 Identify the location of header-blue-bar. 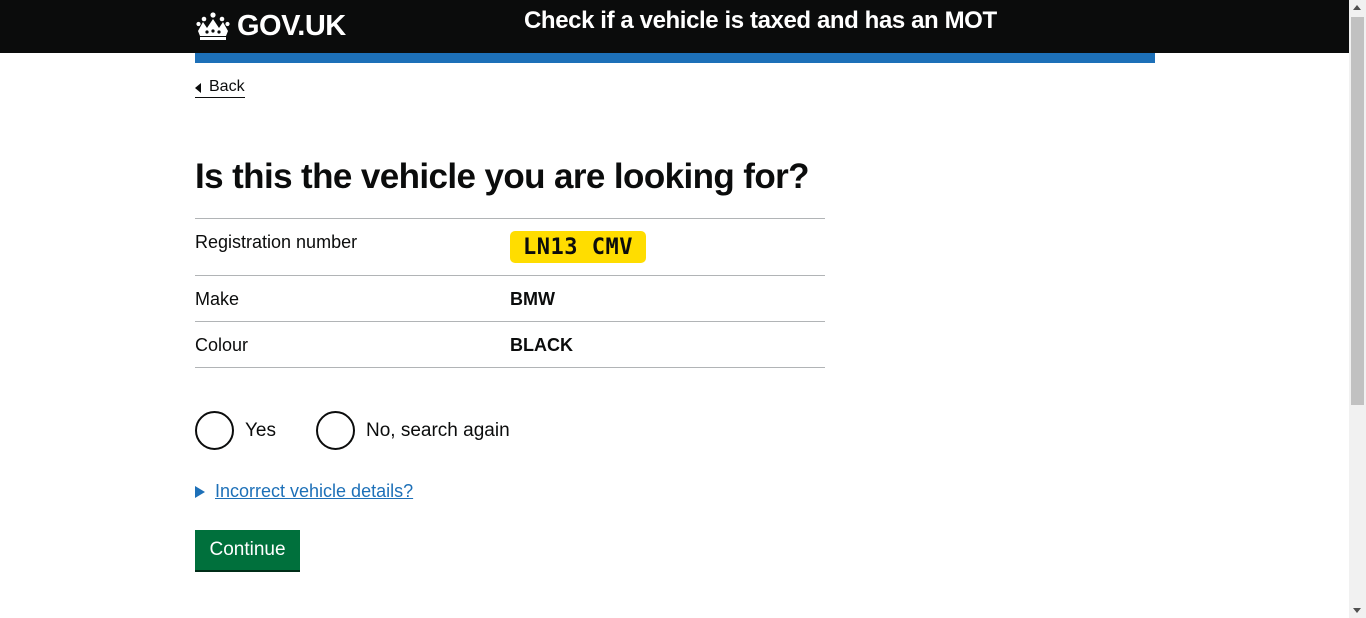
(675, 58).